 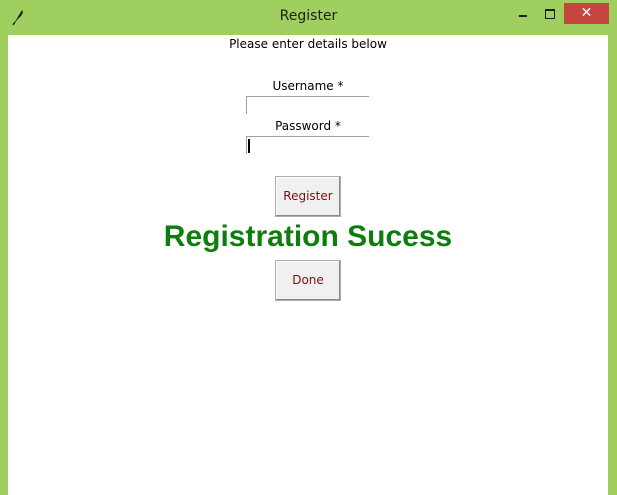 I want to click on register-button: Register, so click(x=308, y=196).